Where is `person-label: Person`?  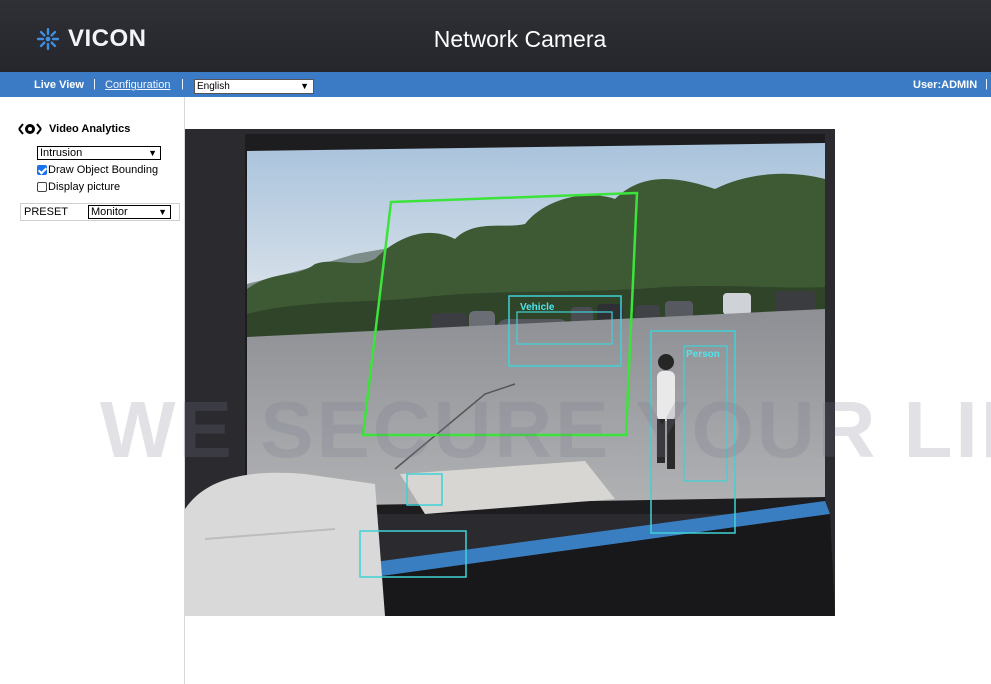
person-label: Person is located at coordinates (703, 354).